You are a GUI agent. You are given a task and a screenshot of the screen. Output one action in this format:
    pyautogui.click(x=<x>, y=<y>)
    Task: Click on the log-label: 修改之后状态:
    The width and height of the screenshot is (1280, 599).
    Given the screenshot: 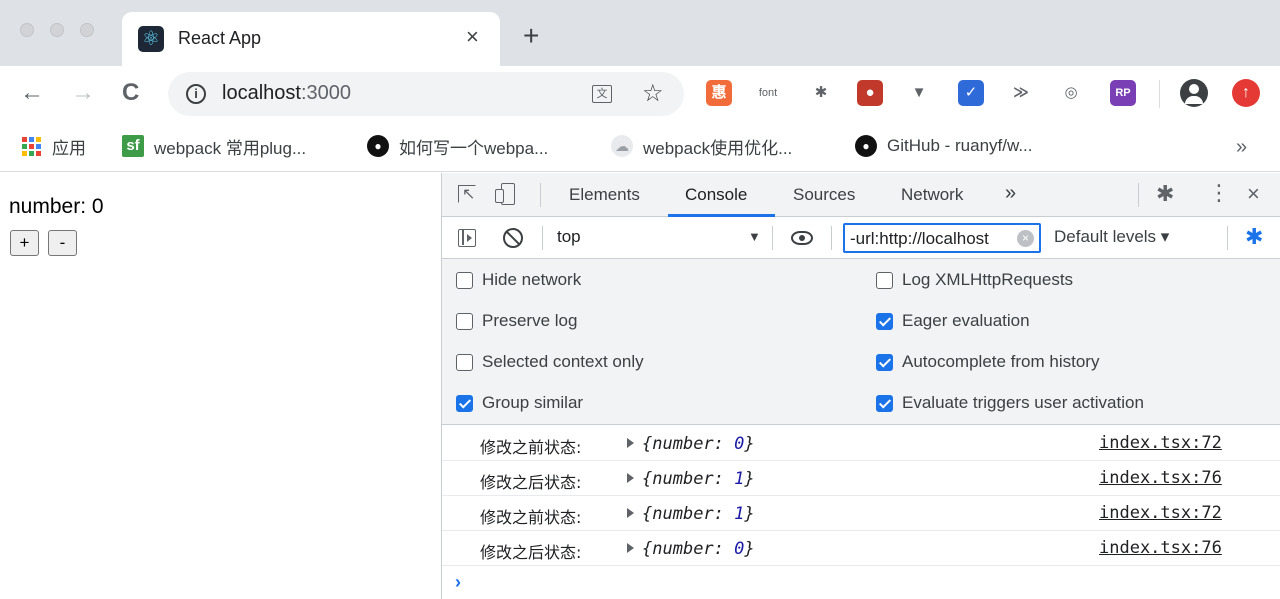 What is the action you would take?
    pyautogui.click(x=531, y=552)
    